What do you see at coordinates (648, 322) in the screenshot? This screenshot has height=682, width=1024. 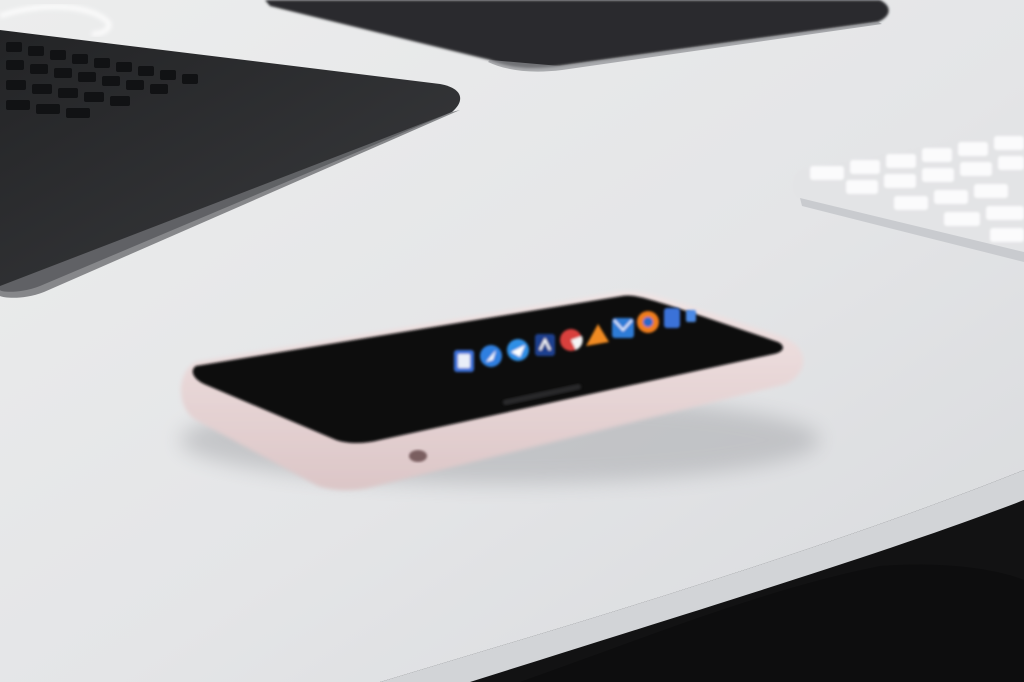 I see `browser-icon` at bounding box center [648, 322].